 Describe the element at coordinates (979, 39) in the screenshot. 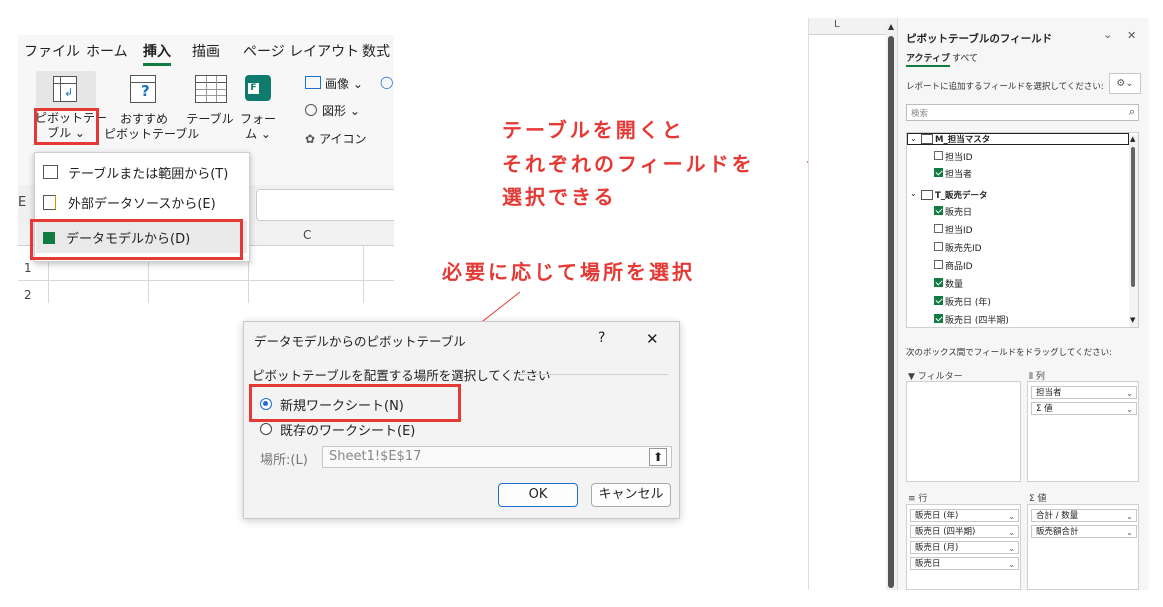

I see `pane-title: ピボットテーブルのフィールド` at that location.